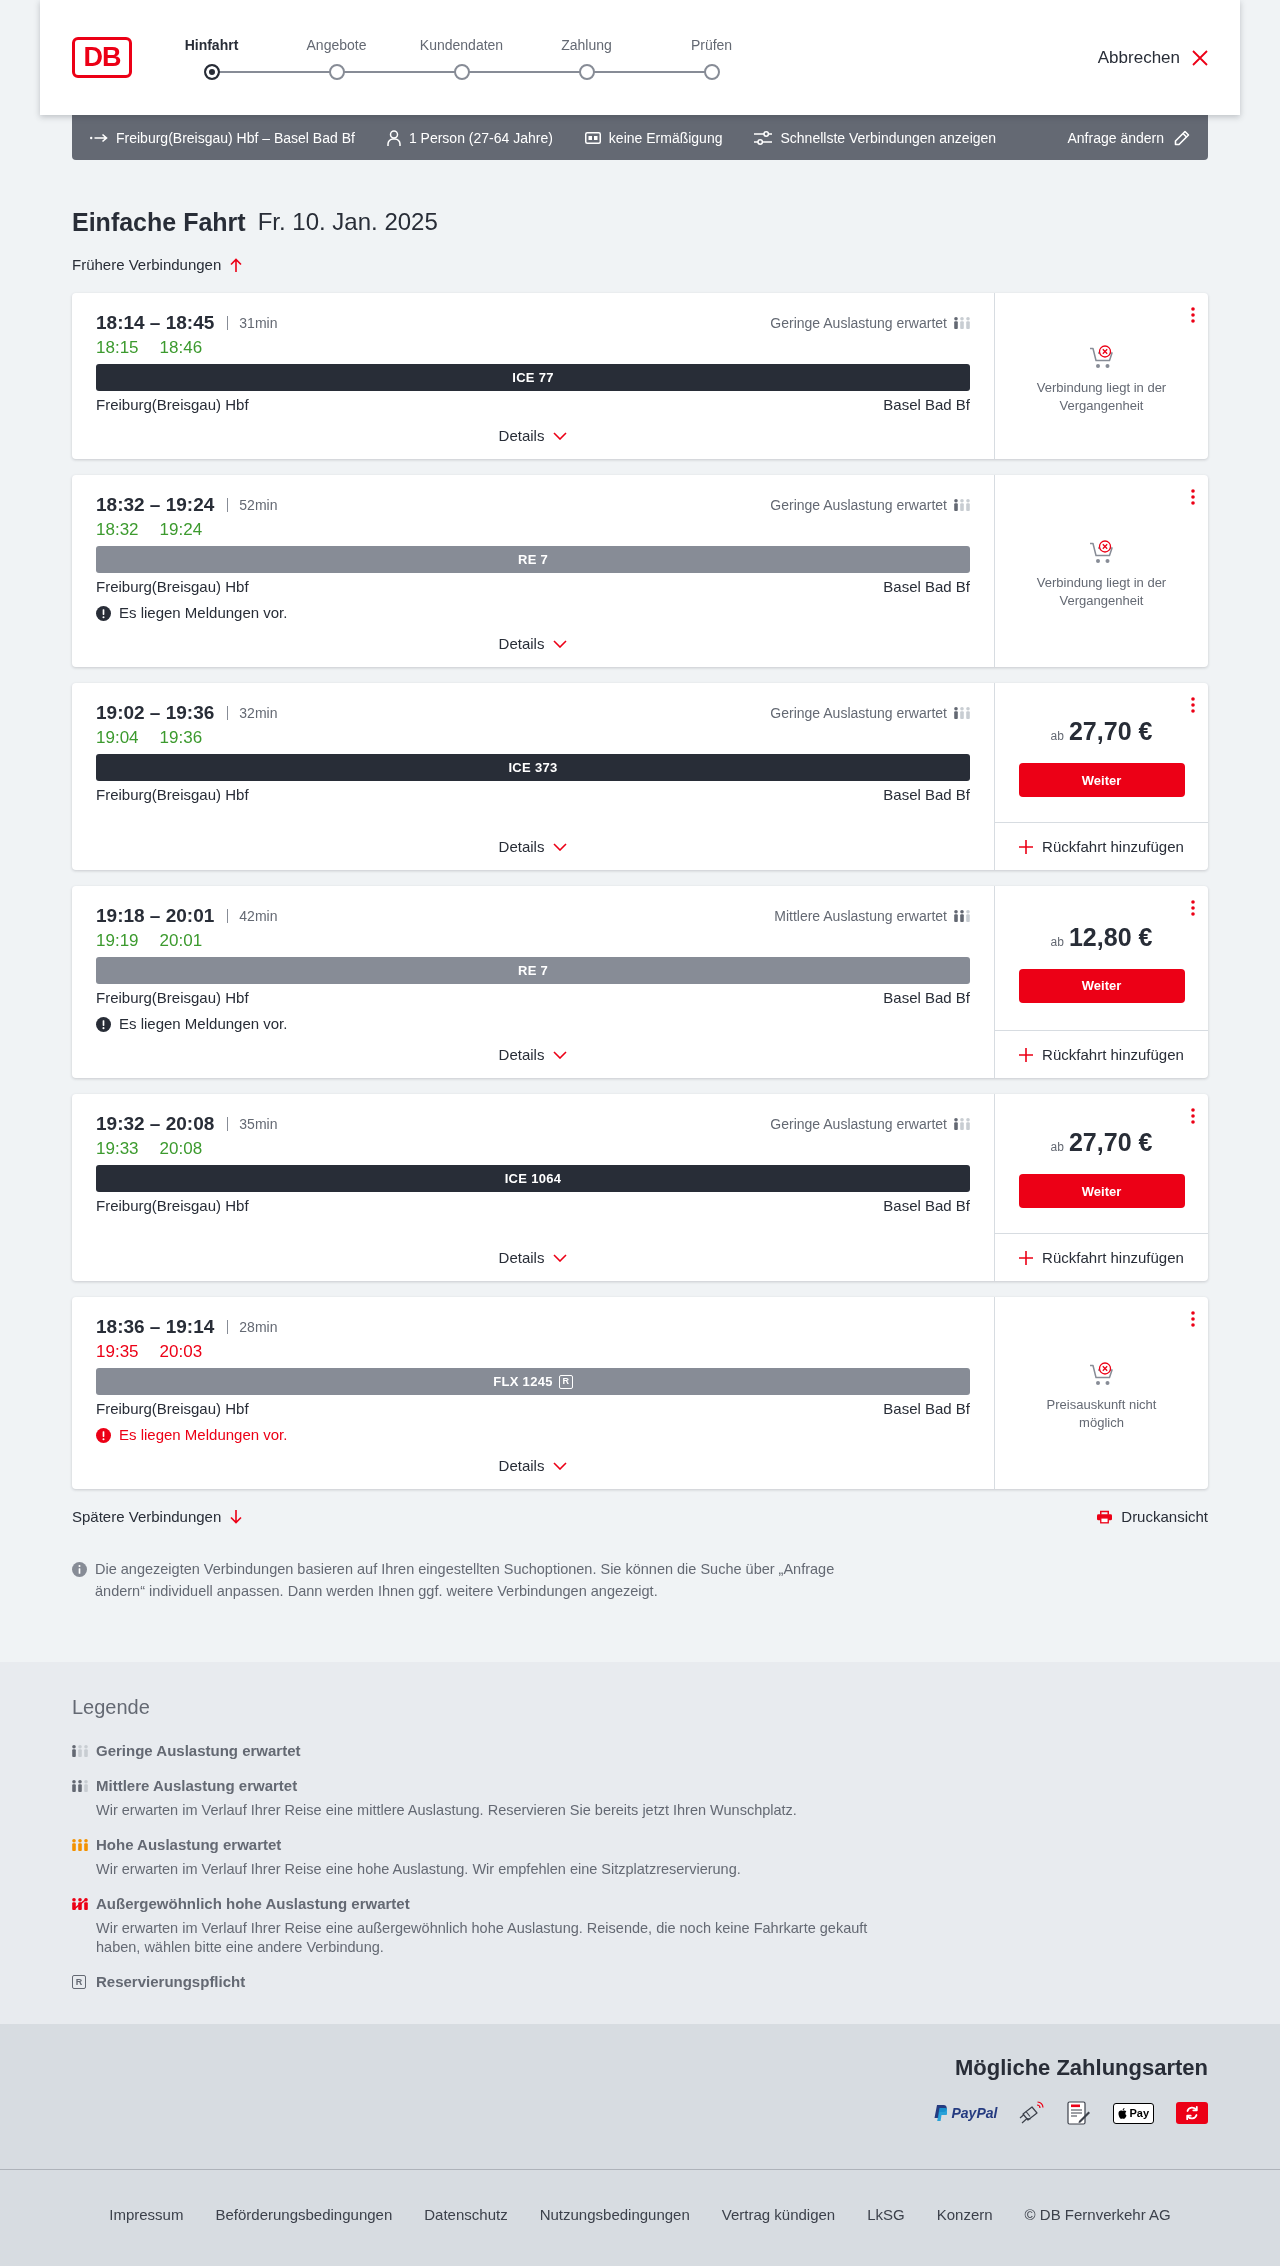 Image resolution: width=1280 pixels, height=2266 pixels. What do you see at coordinates (1105, 1517) in the screenshot?
I see `printer-icon` at bounding box center [1105, 1517].